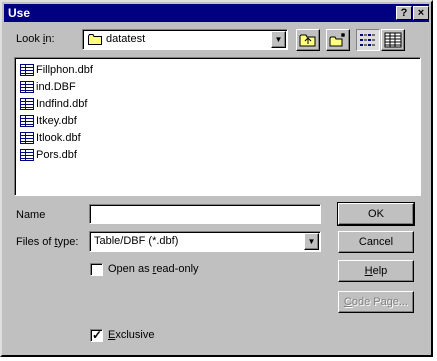  I want to click on lookin-value: datatest, so click(126, 39).